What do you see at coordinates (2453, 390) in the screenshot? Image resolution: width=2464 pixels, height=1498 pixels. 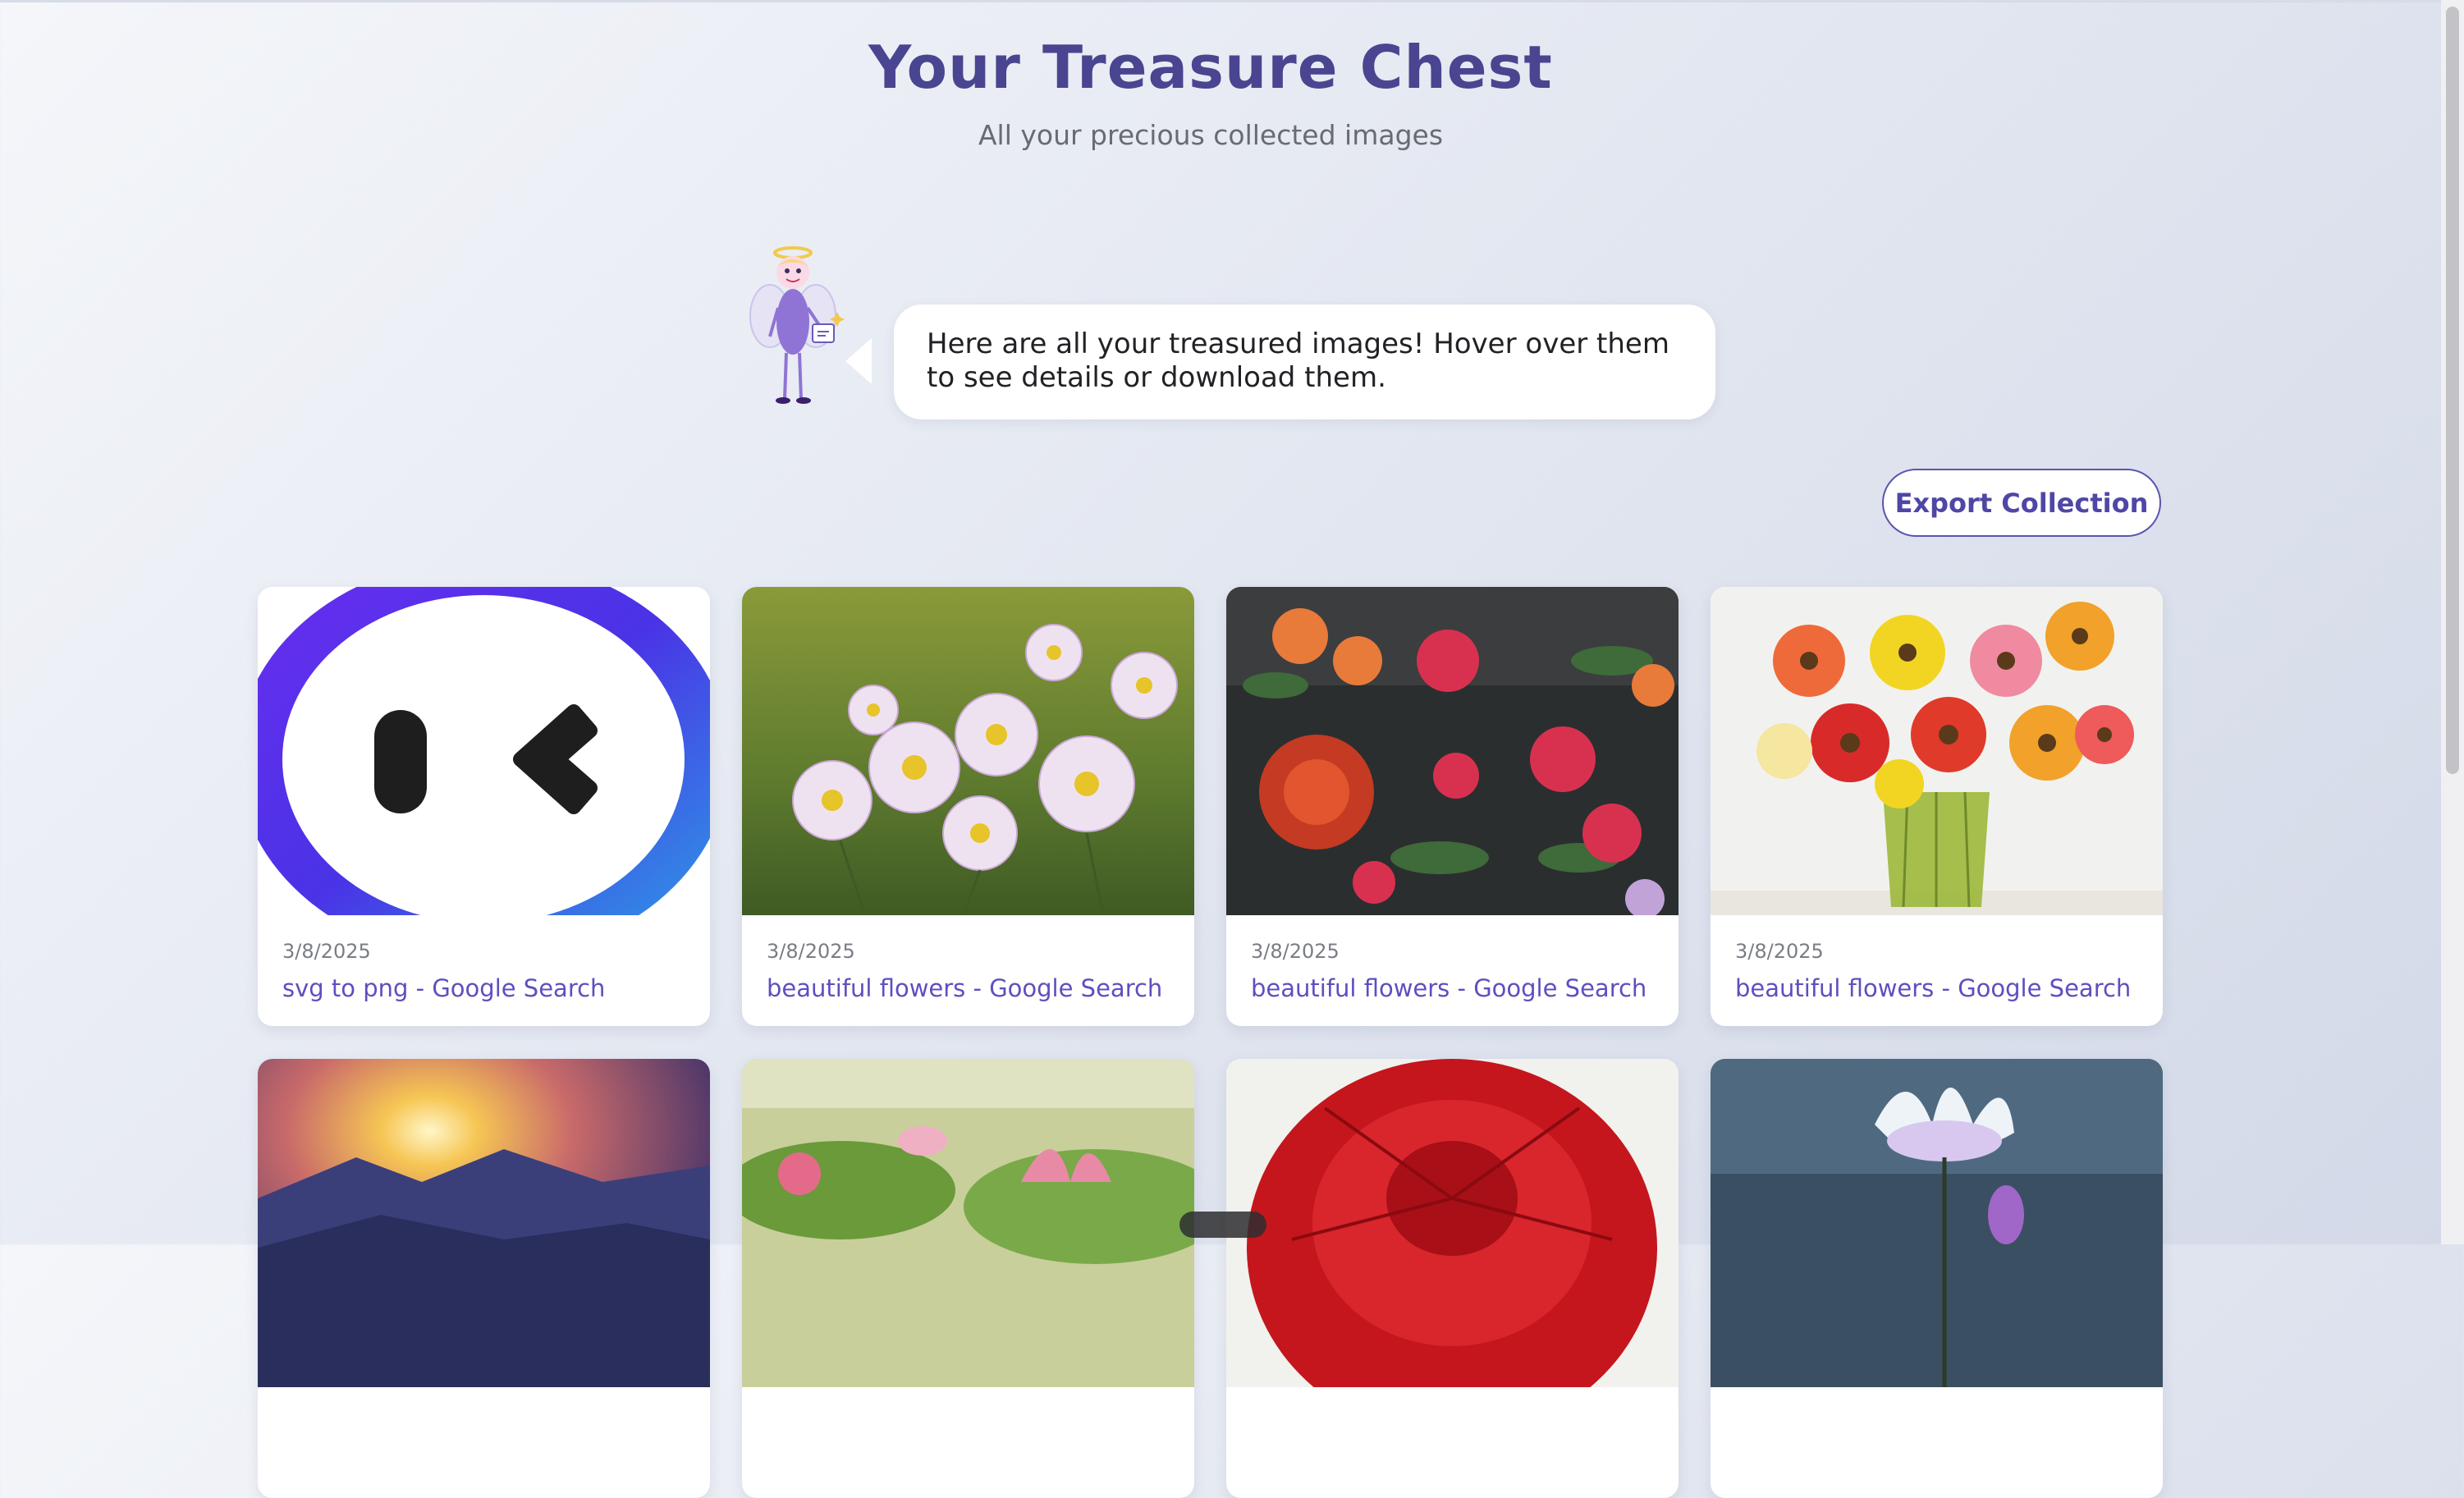 I see `scrollbar-thumb` at bounding box center [2453, 390].